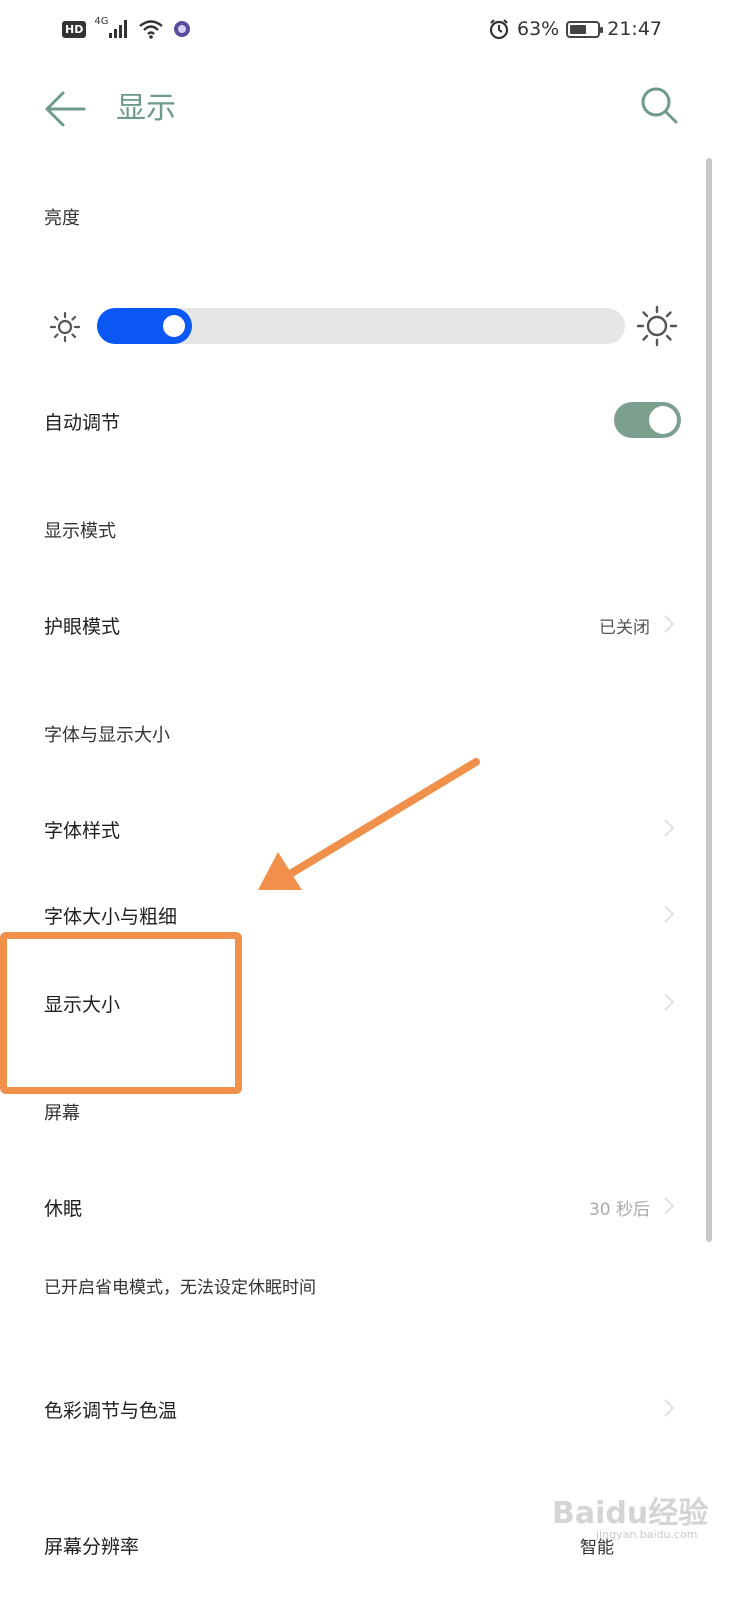 Image resolution: width=738 pixels, height=1600 pixels. What do you see at coordinates (151, 29) in the screenshot?
I see `wifi-icon` at bounding box center [151, 29].